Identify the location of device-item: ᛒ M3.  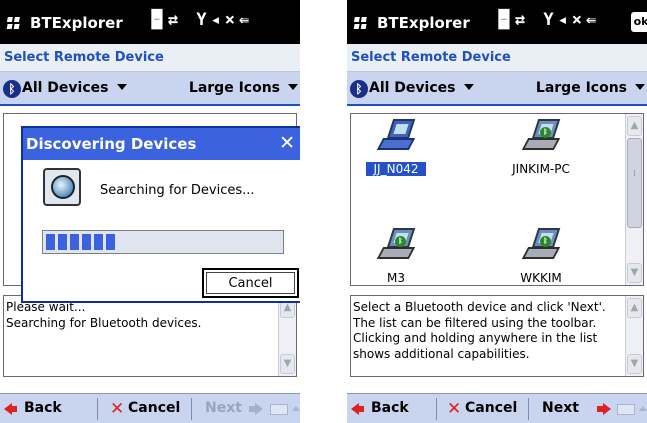
(396, 266).